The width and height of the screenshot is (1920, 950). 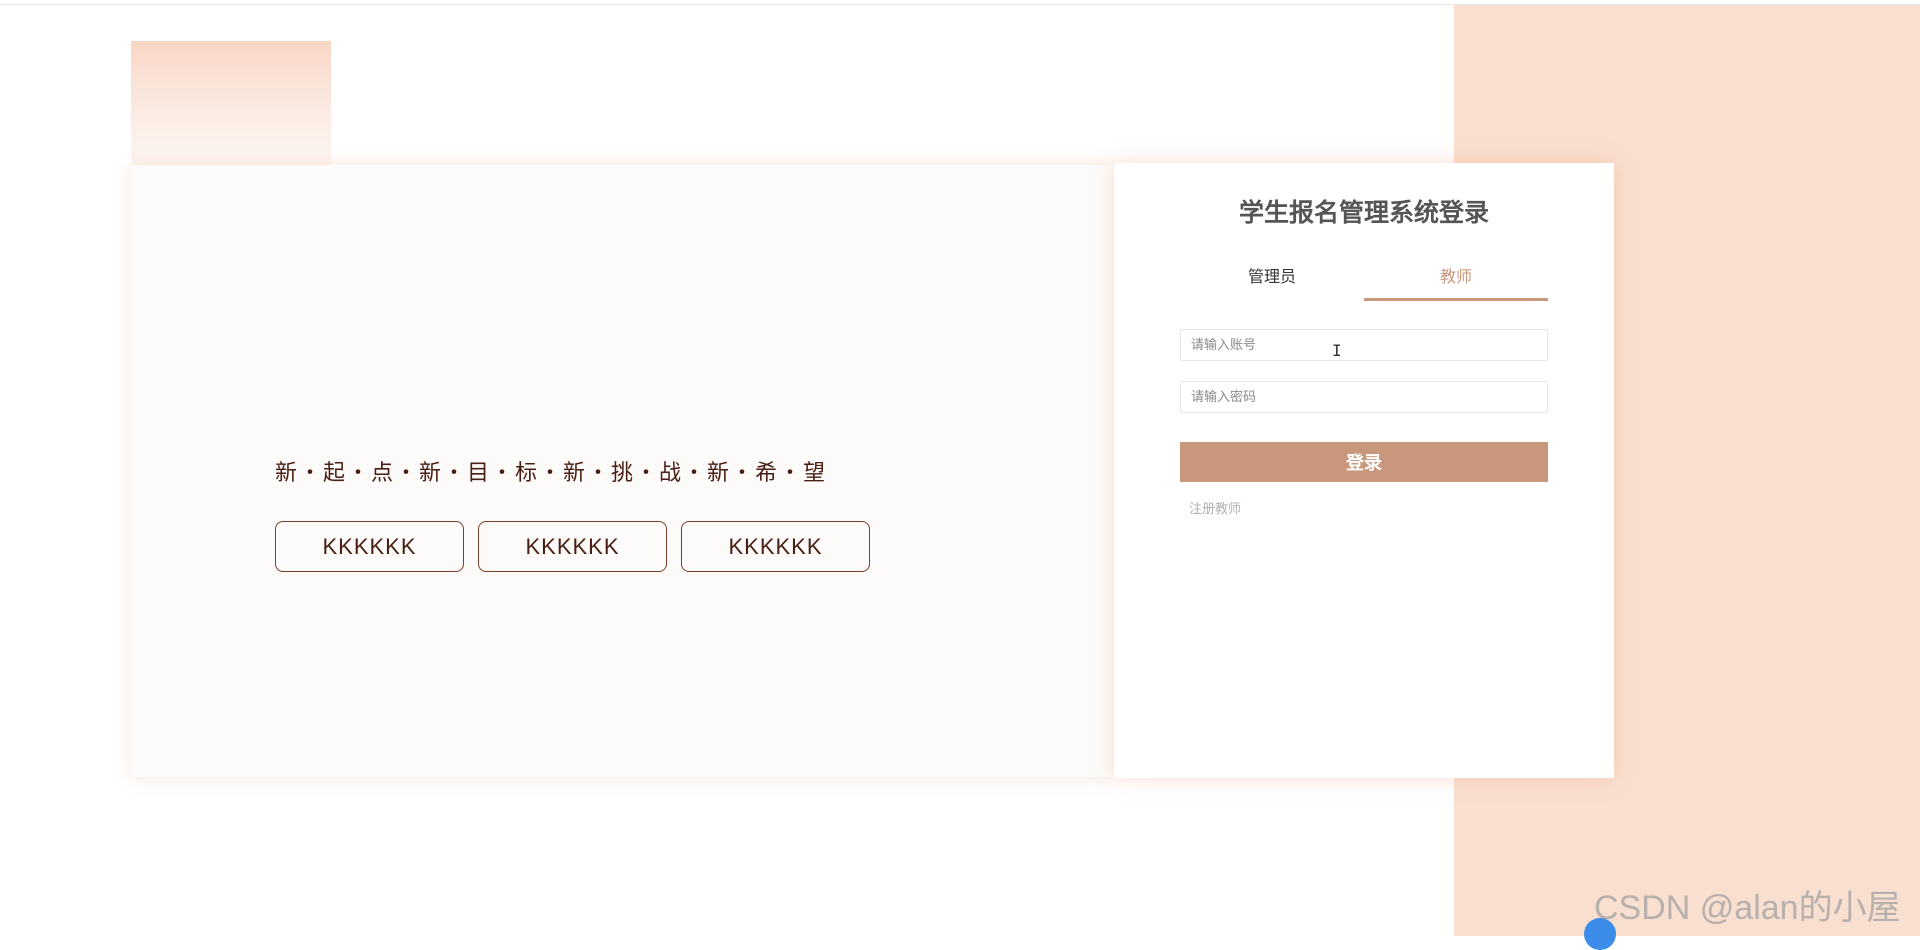 I want to click on hero-button-row: KKKKKK KKKKKK KKKKKK, so click(x=572, y=546).